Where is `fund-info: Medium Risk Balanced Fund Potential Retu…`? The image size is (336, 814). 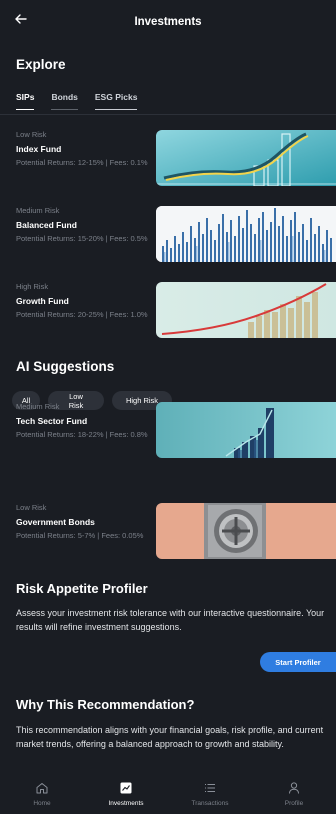 fund-info: Medium Risk Balanced Fund Potential Retu… is located at coordinates (85, 225).